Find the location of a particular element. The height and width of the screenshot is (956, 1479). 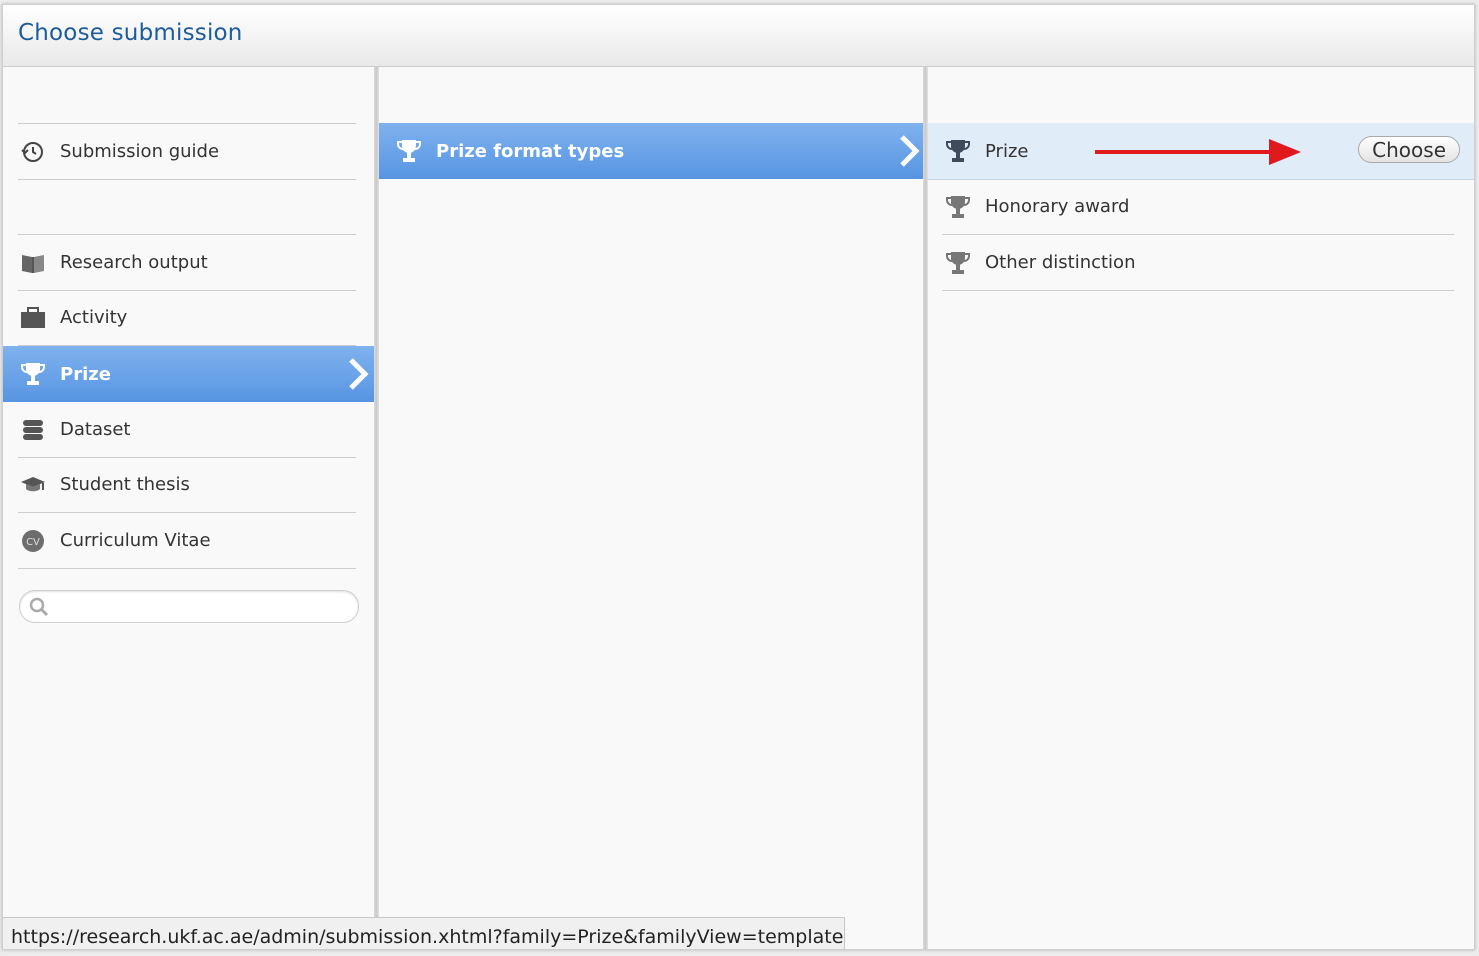

search-icon is located at coordinates (39, 606).